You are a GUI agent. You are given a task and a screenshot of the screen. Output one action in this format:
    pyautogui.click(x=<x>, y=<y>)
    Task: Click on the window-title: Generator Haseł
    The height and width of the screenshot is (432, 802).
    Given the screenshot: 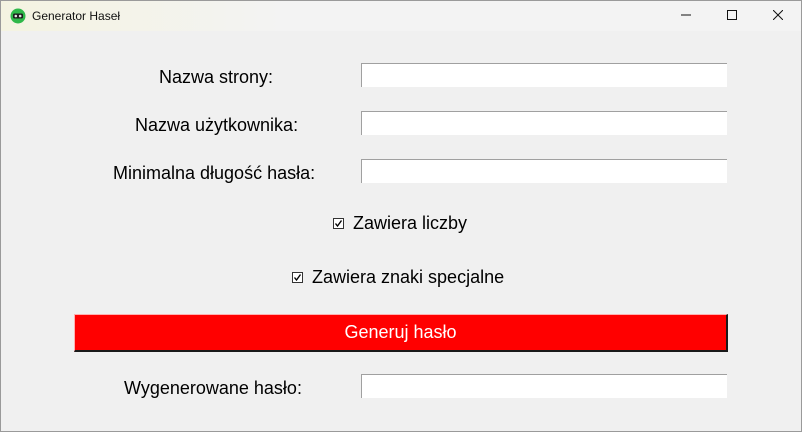 What is the action you would take?
    pyautogui.click(x=76, y=16)
    